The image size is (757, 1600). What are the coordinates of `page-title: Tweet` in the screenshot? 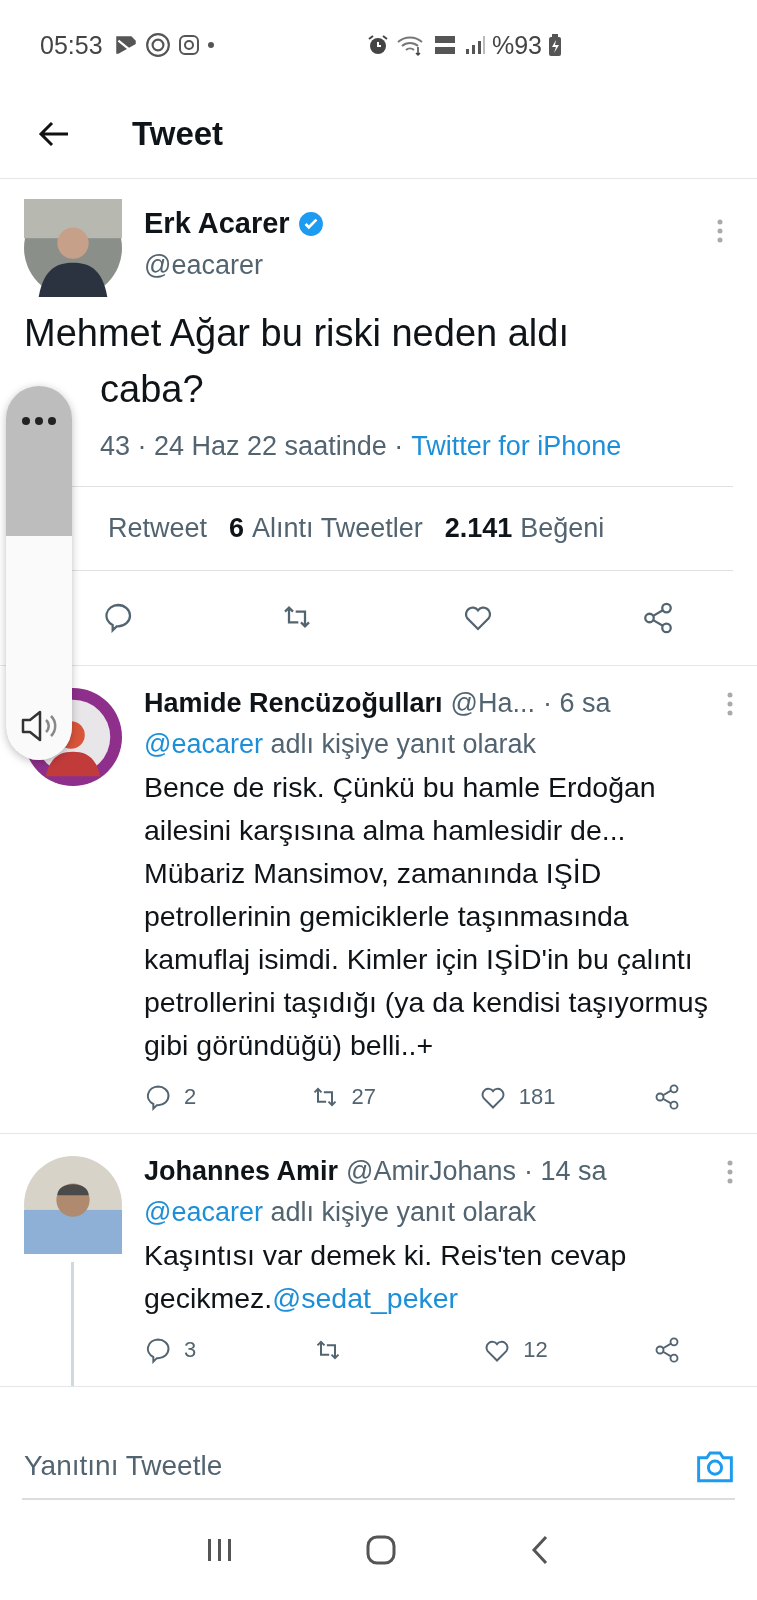 It's located at (178, 134).